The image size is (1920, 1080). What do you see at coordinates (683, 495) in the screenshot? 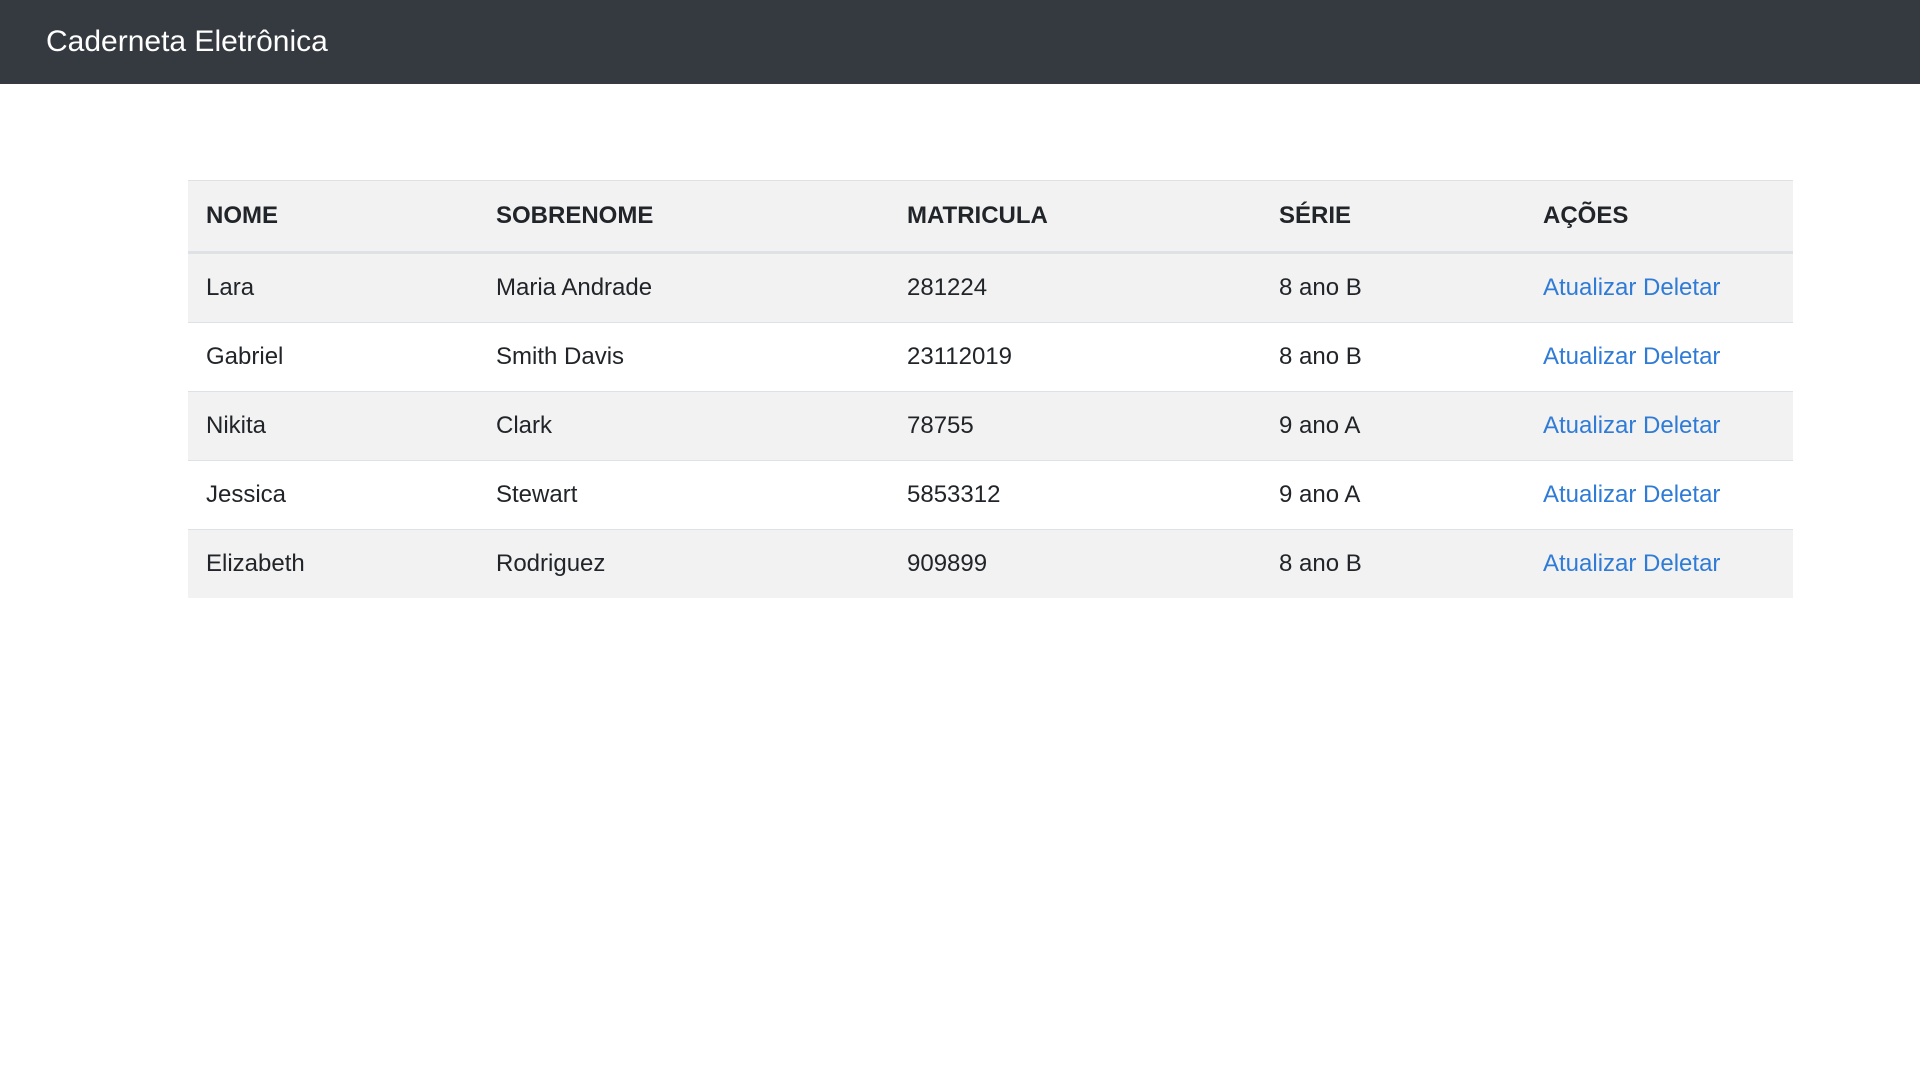
I see `cell-sobrenome: Stewart` at bounding box center [683, 495].